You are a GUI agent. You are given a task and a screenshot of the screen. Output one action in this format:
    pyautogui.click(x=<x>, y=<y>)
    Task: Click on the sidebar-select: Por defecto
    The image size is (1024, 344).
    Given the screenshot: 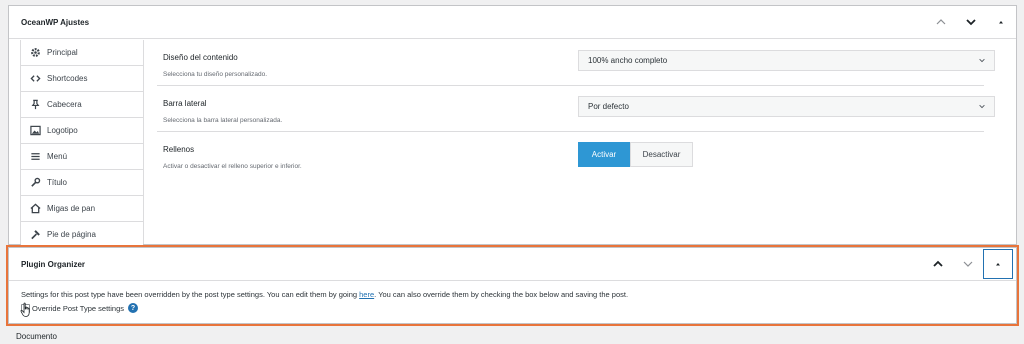 What is the action you would take?
    pyautogui.click(x=786, y=106)
    